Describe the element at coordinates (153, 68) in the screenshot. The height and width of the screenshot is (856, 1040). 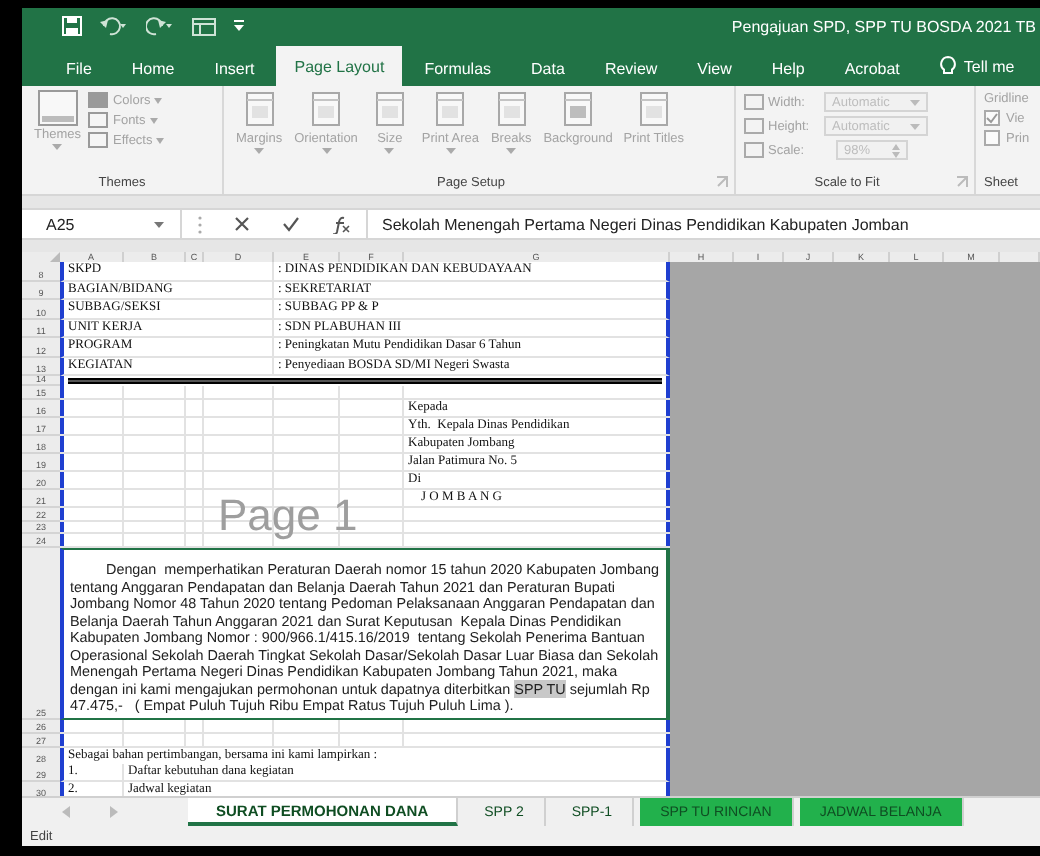
I see `ribbon-tab: Home` at that location.